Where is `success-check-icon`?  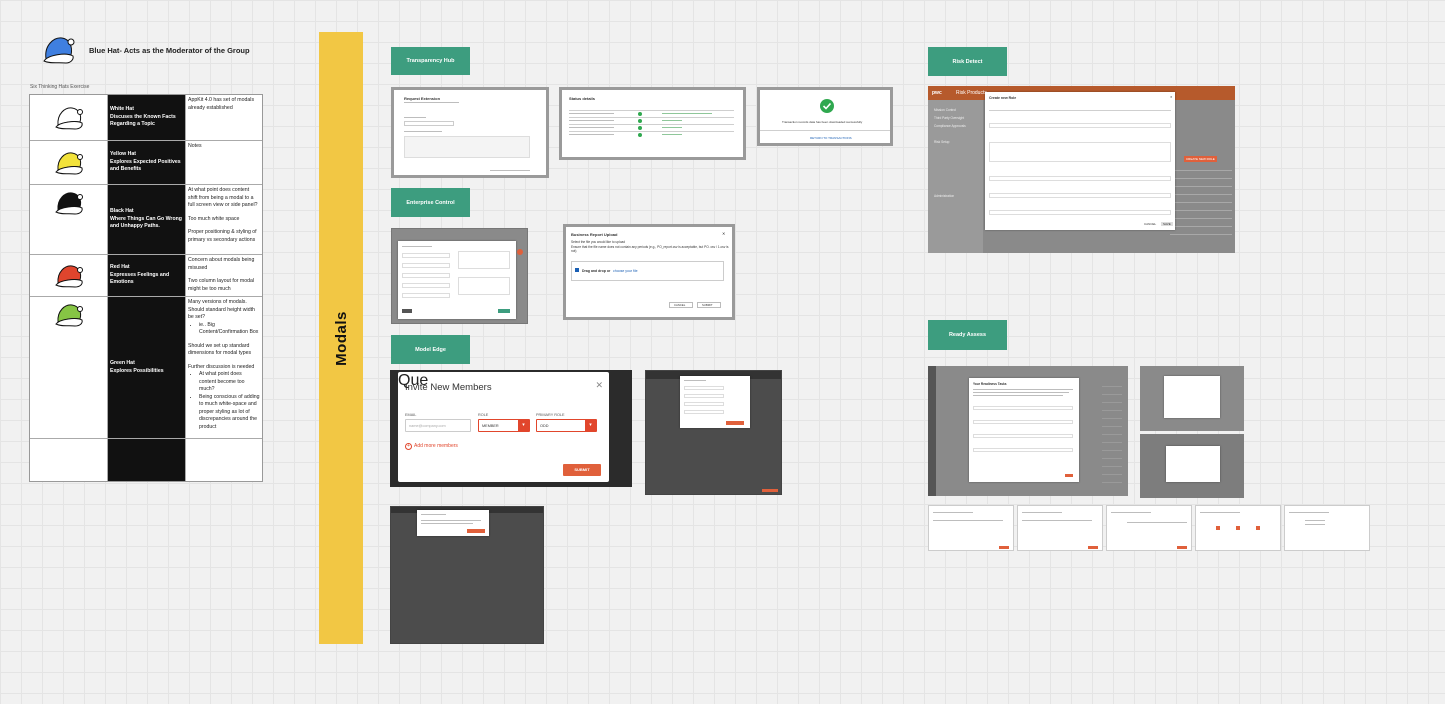
success-check-icon is located at coordinates (827, 106).